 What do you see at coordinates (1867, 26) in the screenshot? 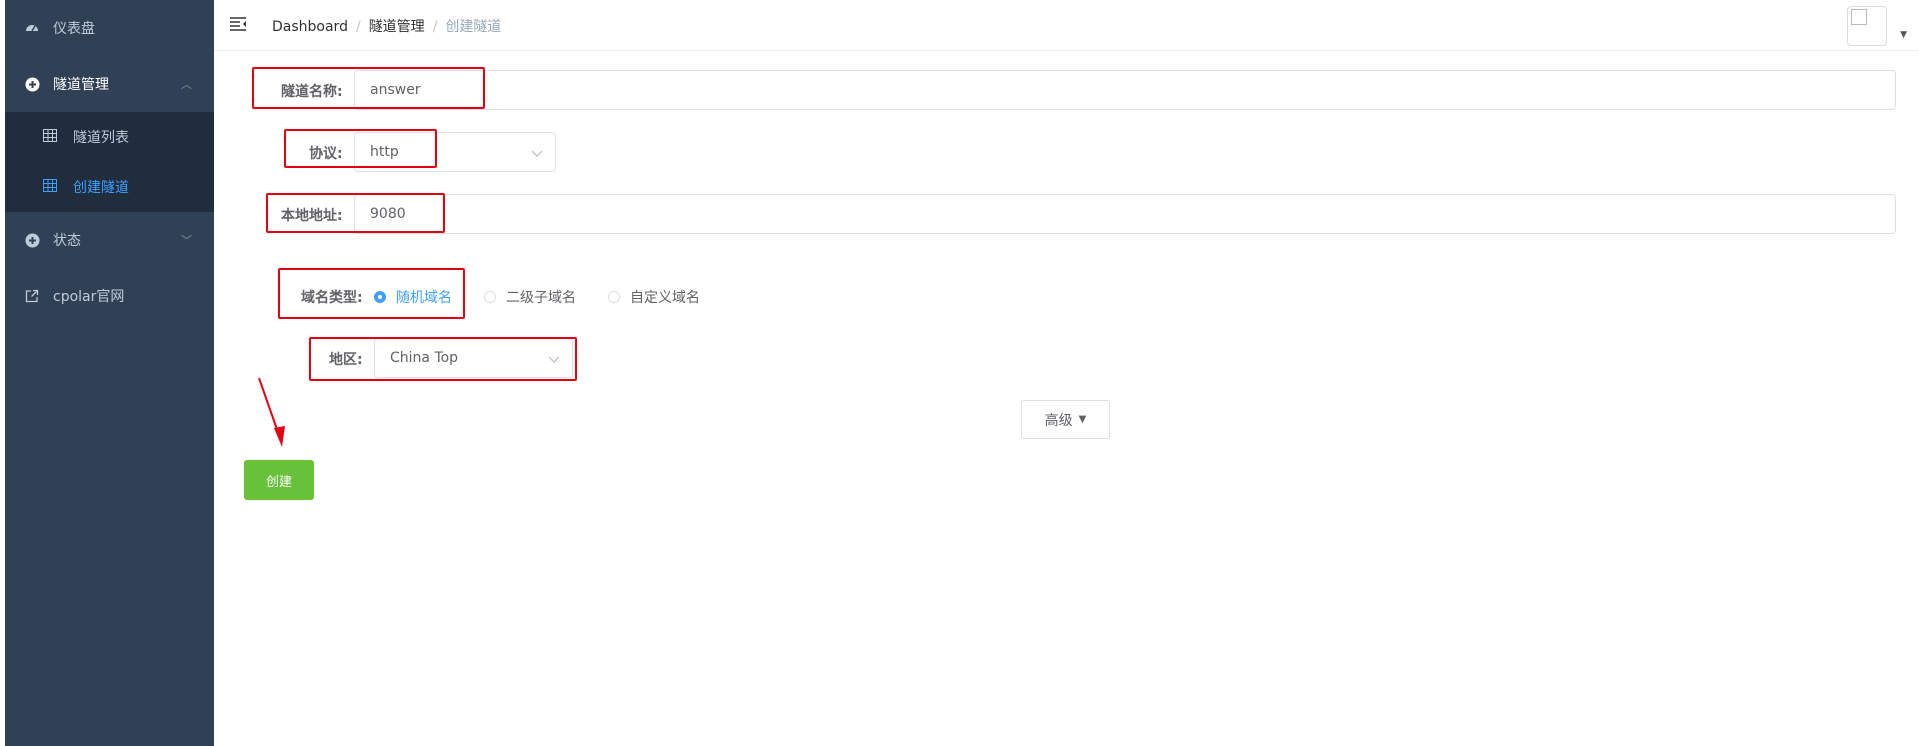
I see `avatar` at bounding box center [1867, 26].